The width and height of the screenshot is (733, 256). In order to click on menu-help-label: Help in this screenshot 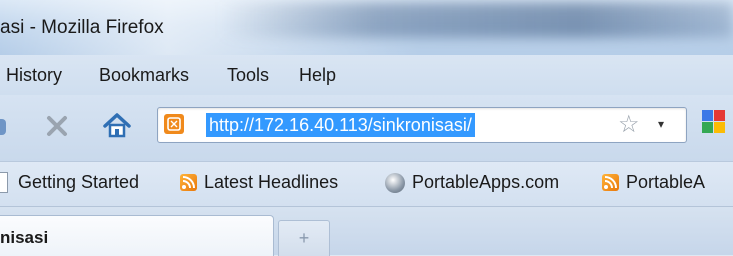, I will do `click(318, 75)`.